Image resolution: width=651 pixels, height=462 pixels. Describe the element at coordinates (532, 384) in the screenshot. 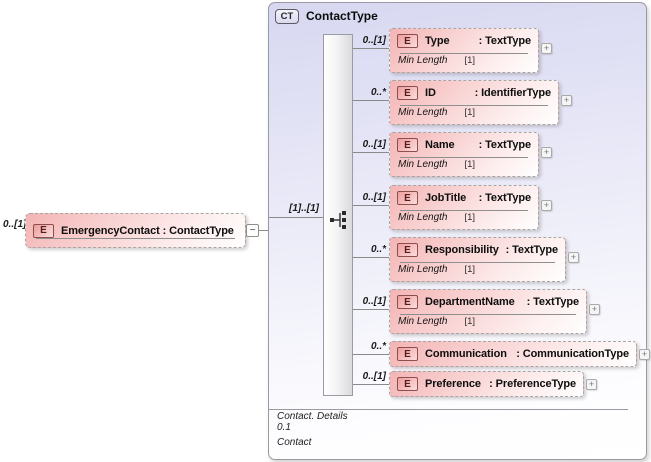

I see `element-type: : PreferenceType` at that location.